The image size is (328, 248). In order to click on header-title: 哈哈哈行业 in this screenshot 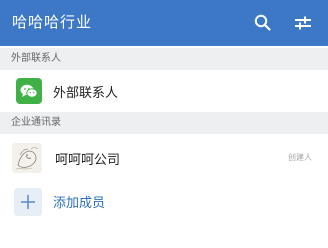, I will do `click(52, 22)`.